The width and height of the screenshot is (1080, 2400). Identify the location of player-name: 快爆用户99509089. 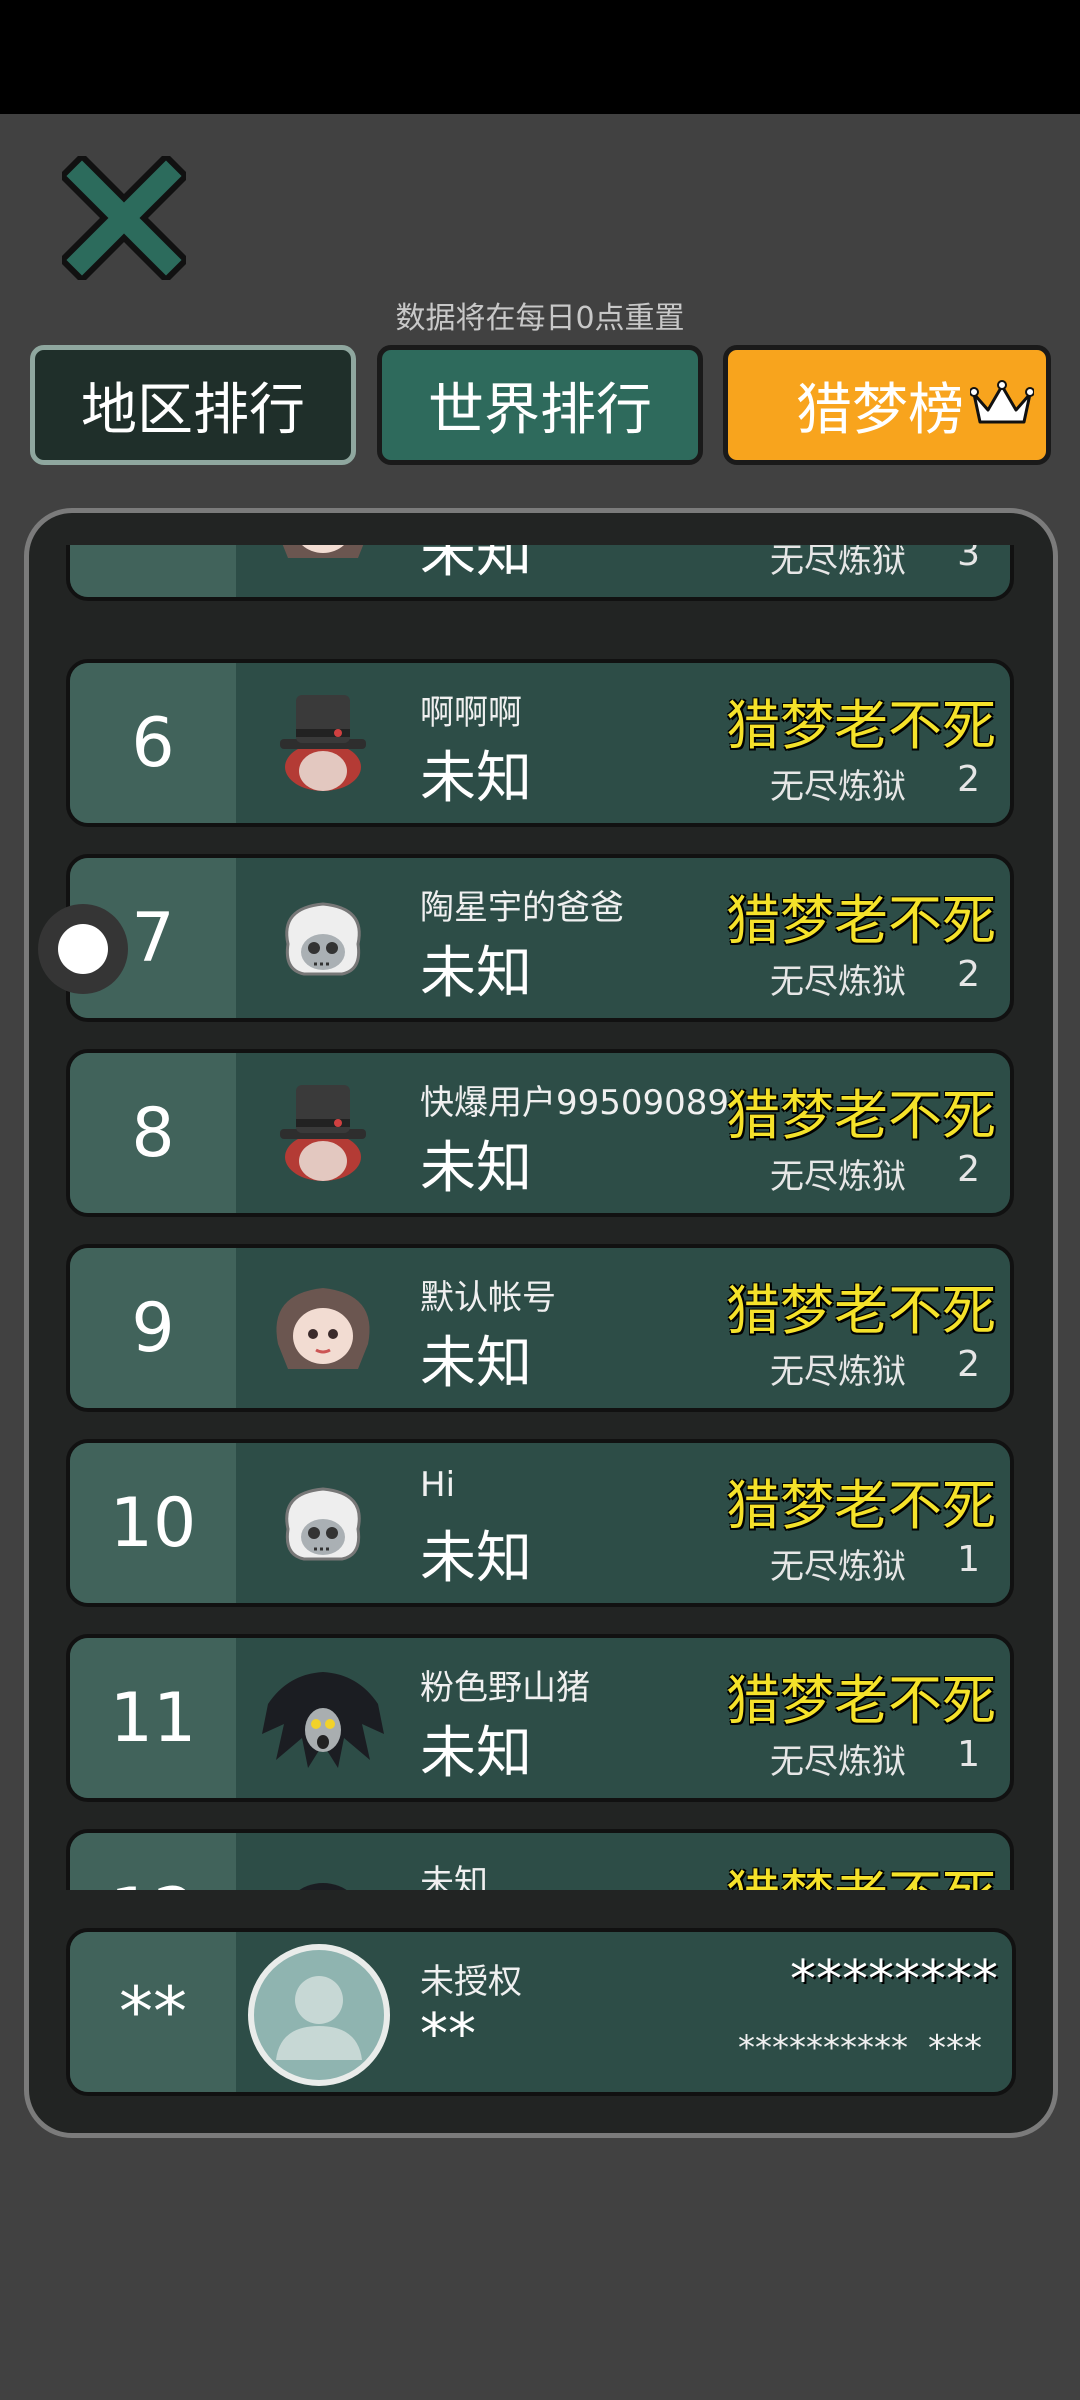
(575, 1103).